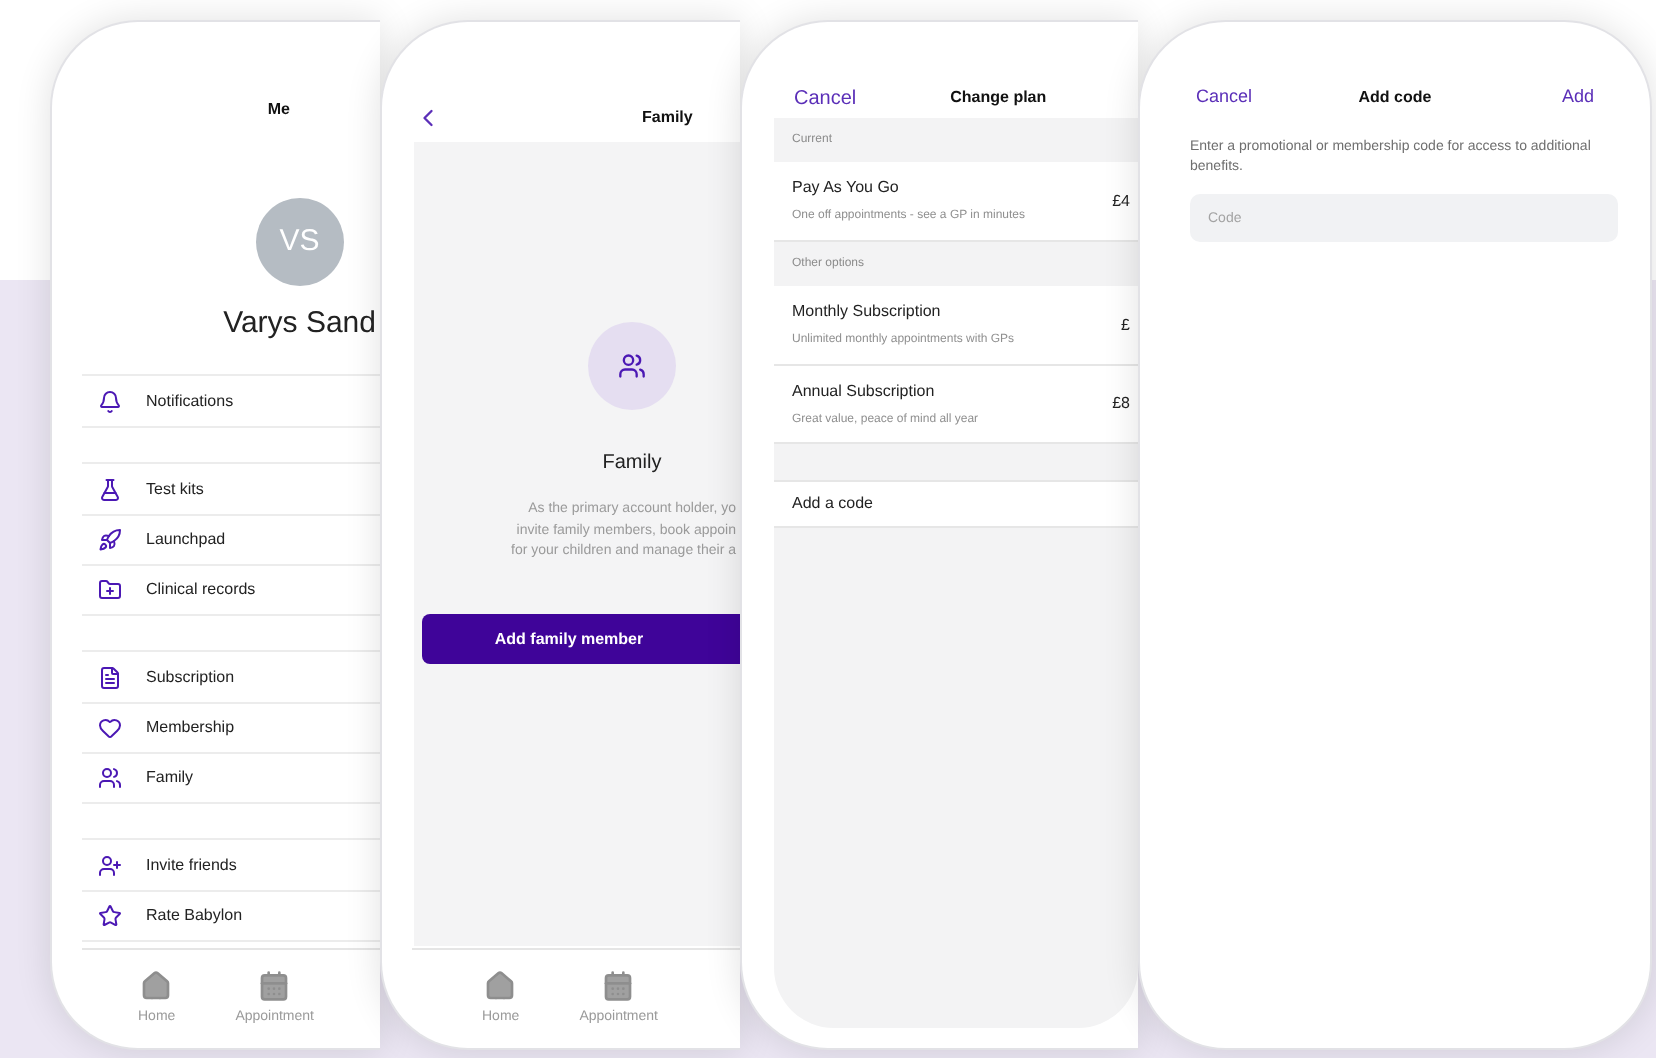 Image resolution: width=1656 pixels, height=1058 pixels. I want to click on rocket-icon, so click(110, 540).